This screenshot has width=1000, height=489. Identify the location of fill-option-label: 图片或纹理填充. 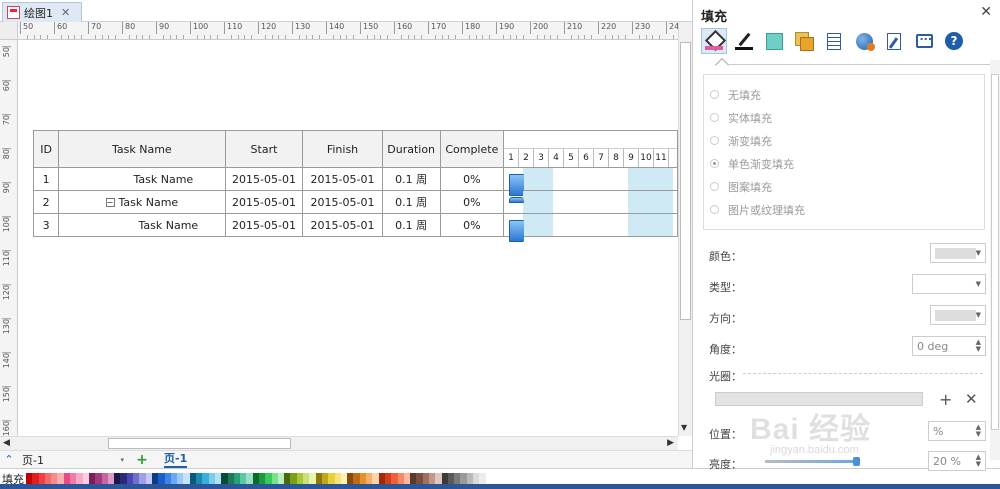
(766, 210).